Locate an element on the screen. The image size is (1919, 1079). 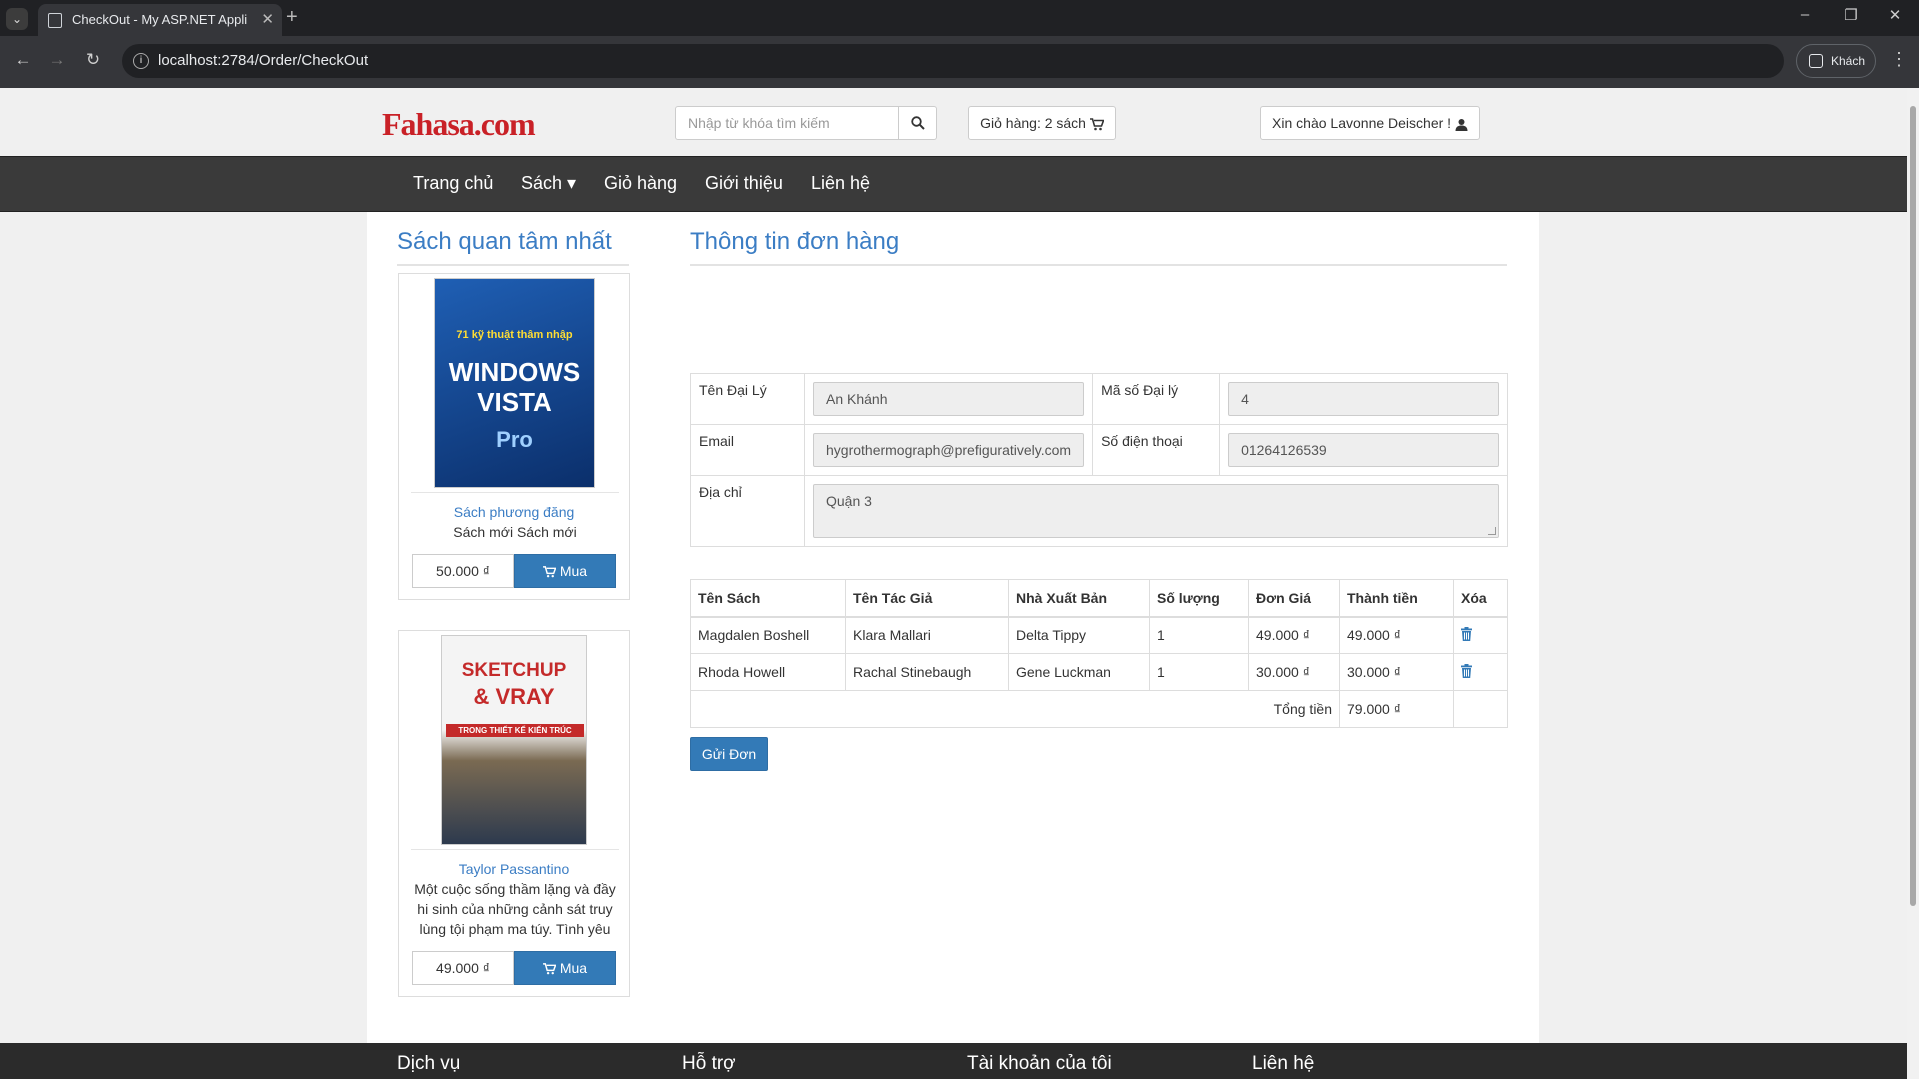
page-scrollbar is located at coordinates (1913, 583).